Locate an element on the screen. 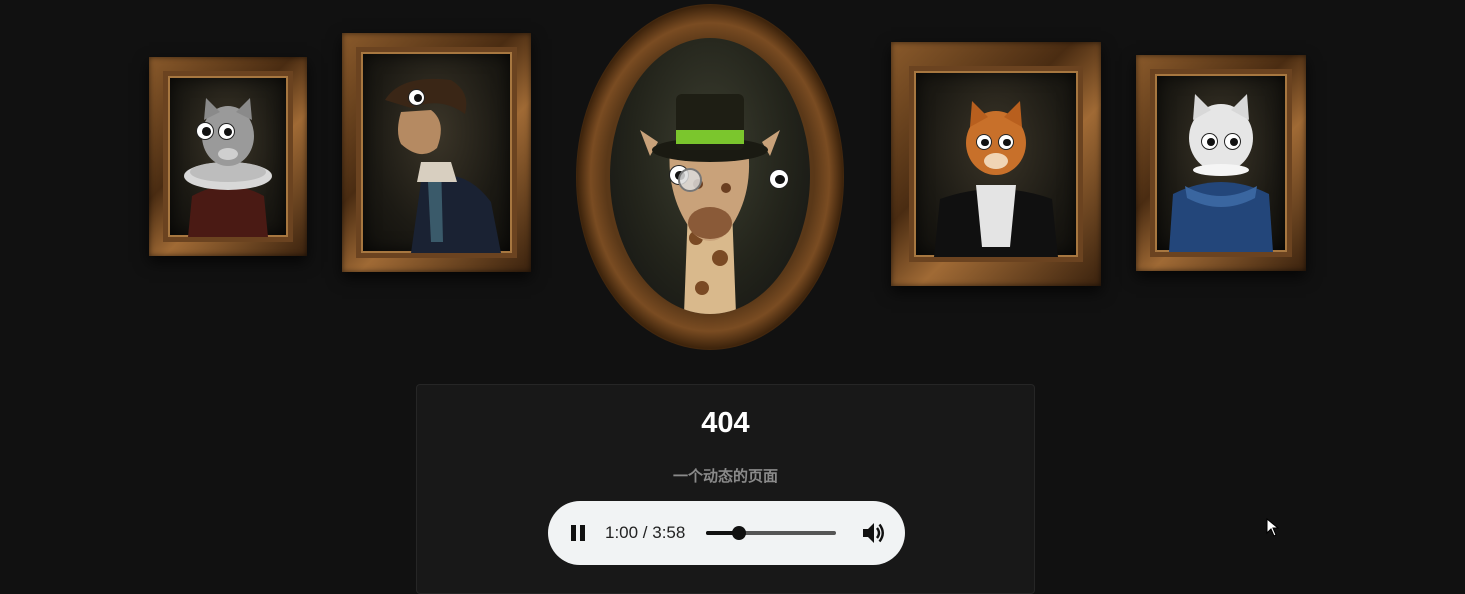  portrait-white-cat is located at coordinates (1221, 163).